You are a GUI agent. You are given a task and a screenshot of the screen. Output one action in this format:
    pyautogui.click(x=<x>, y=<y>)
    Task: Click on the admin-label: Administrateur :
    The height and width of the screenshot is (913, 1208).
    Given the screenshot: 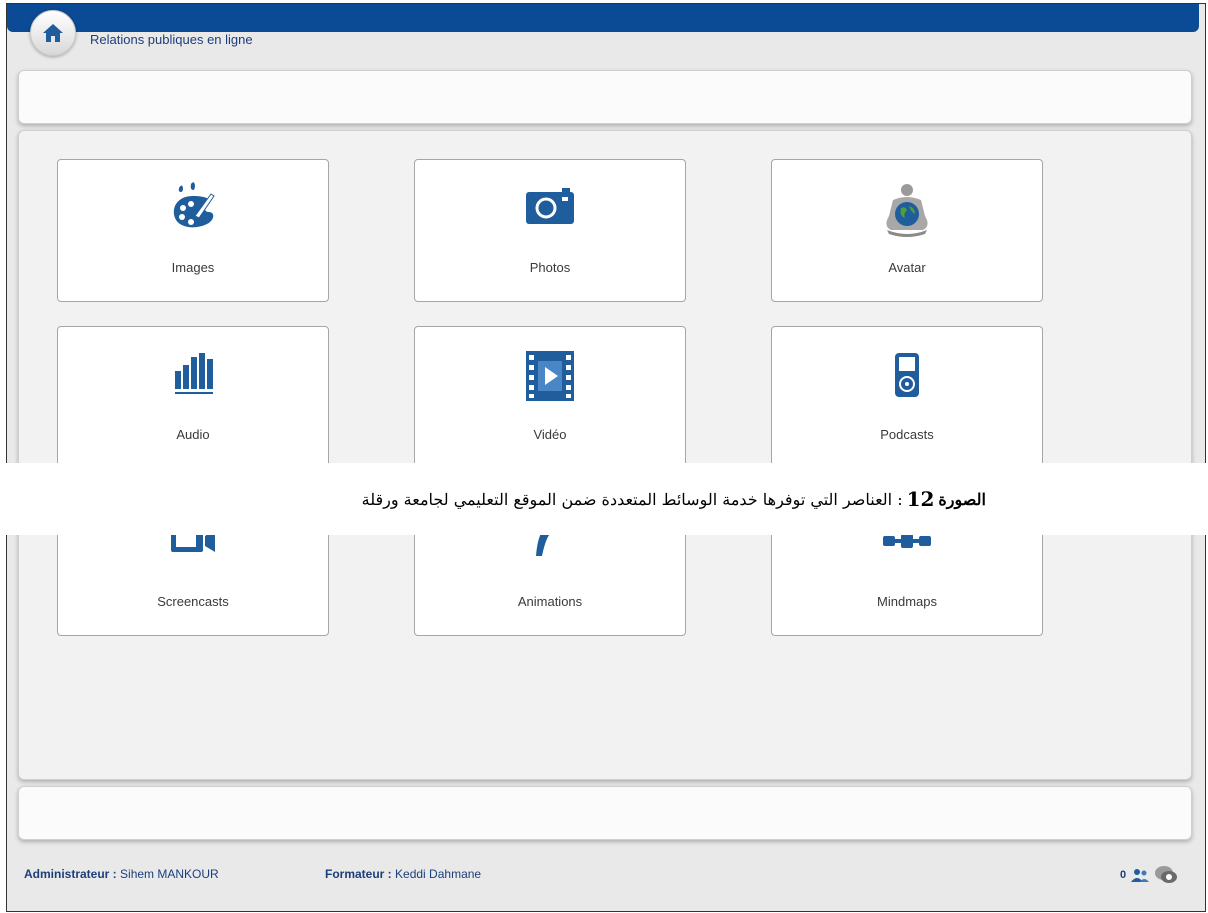 What is the action you would take?
    pyautogui.click(x=70, y=874)
    